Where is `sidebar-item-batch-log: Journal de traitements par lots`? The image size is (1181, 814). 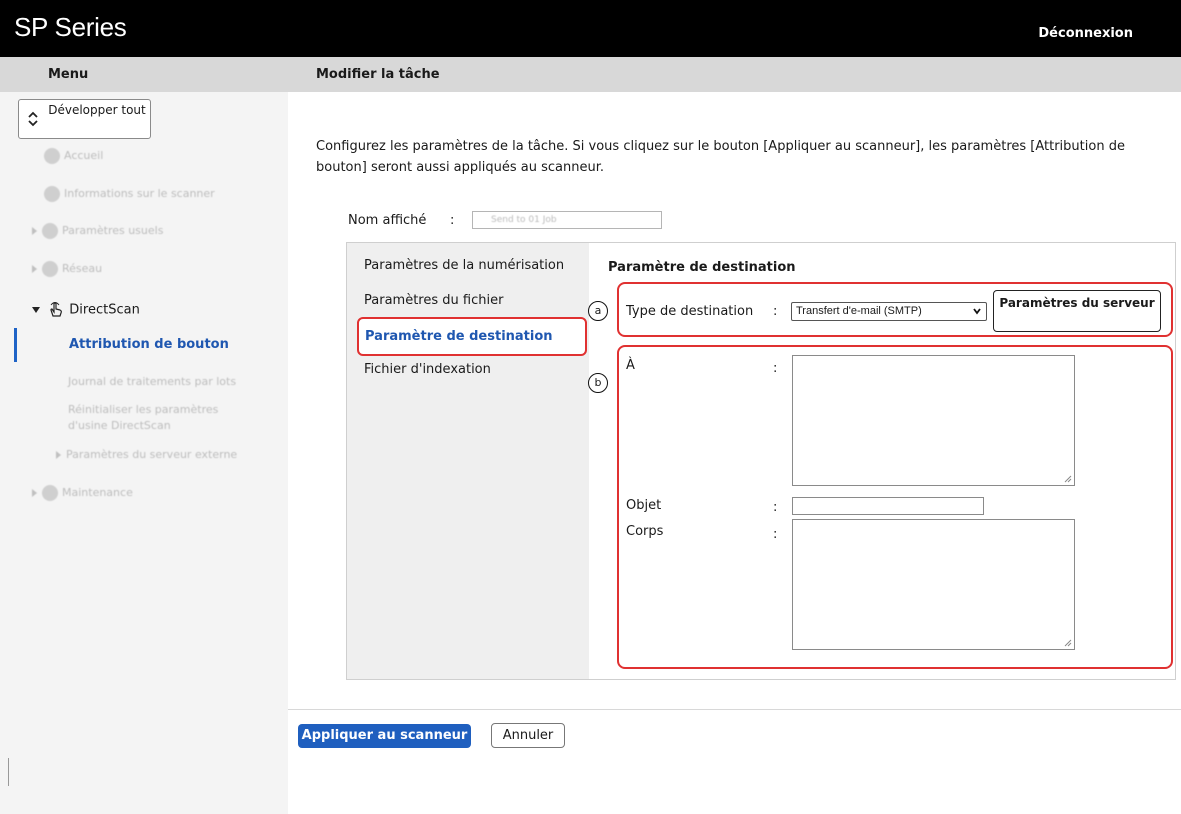 sidebar-item-batch-log: Journal de traitements par lots is located at coordinates (152, 381).